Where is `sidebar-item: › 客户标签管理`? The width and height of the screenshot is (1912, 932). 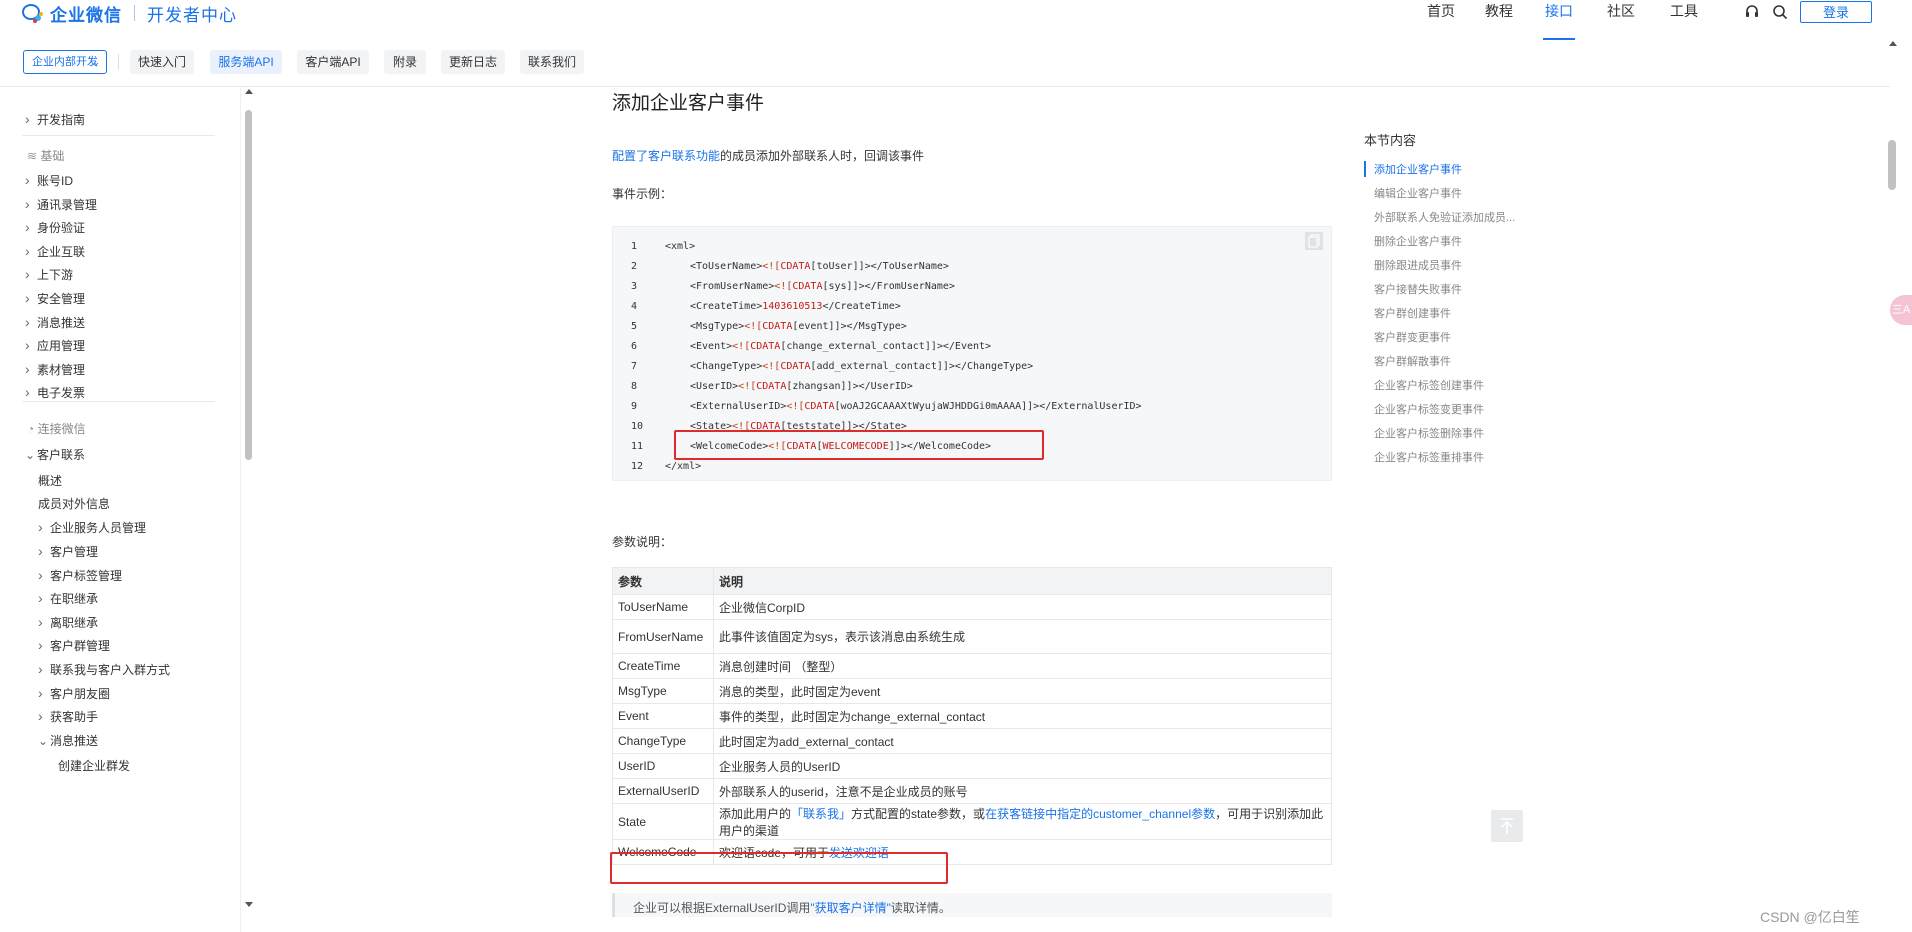
sidebar-item: › 客户标签管理 is located at coordinates (80, 575).